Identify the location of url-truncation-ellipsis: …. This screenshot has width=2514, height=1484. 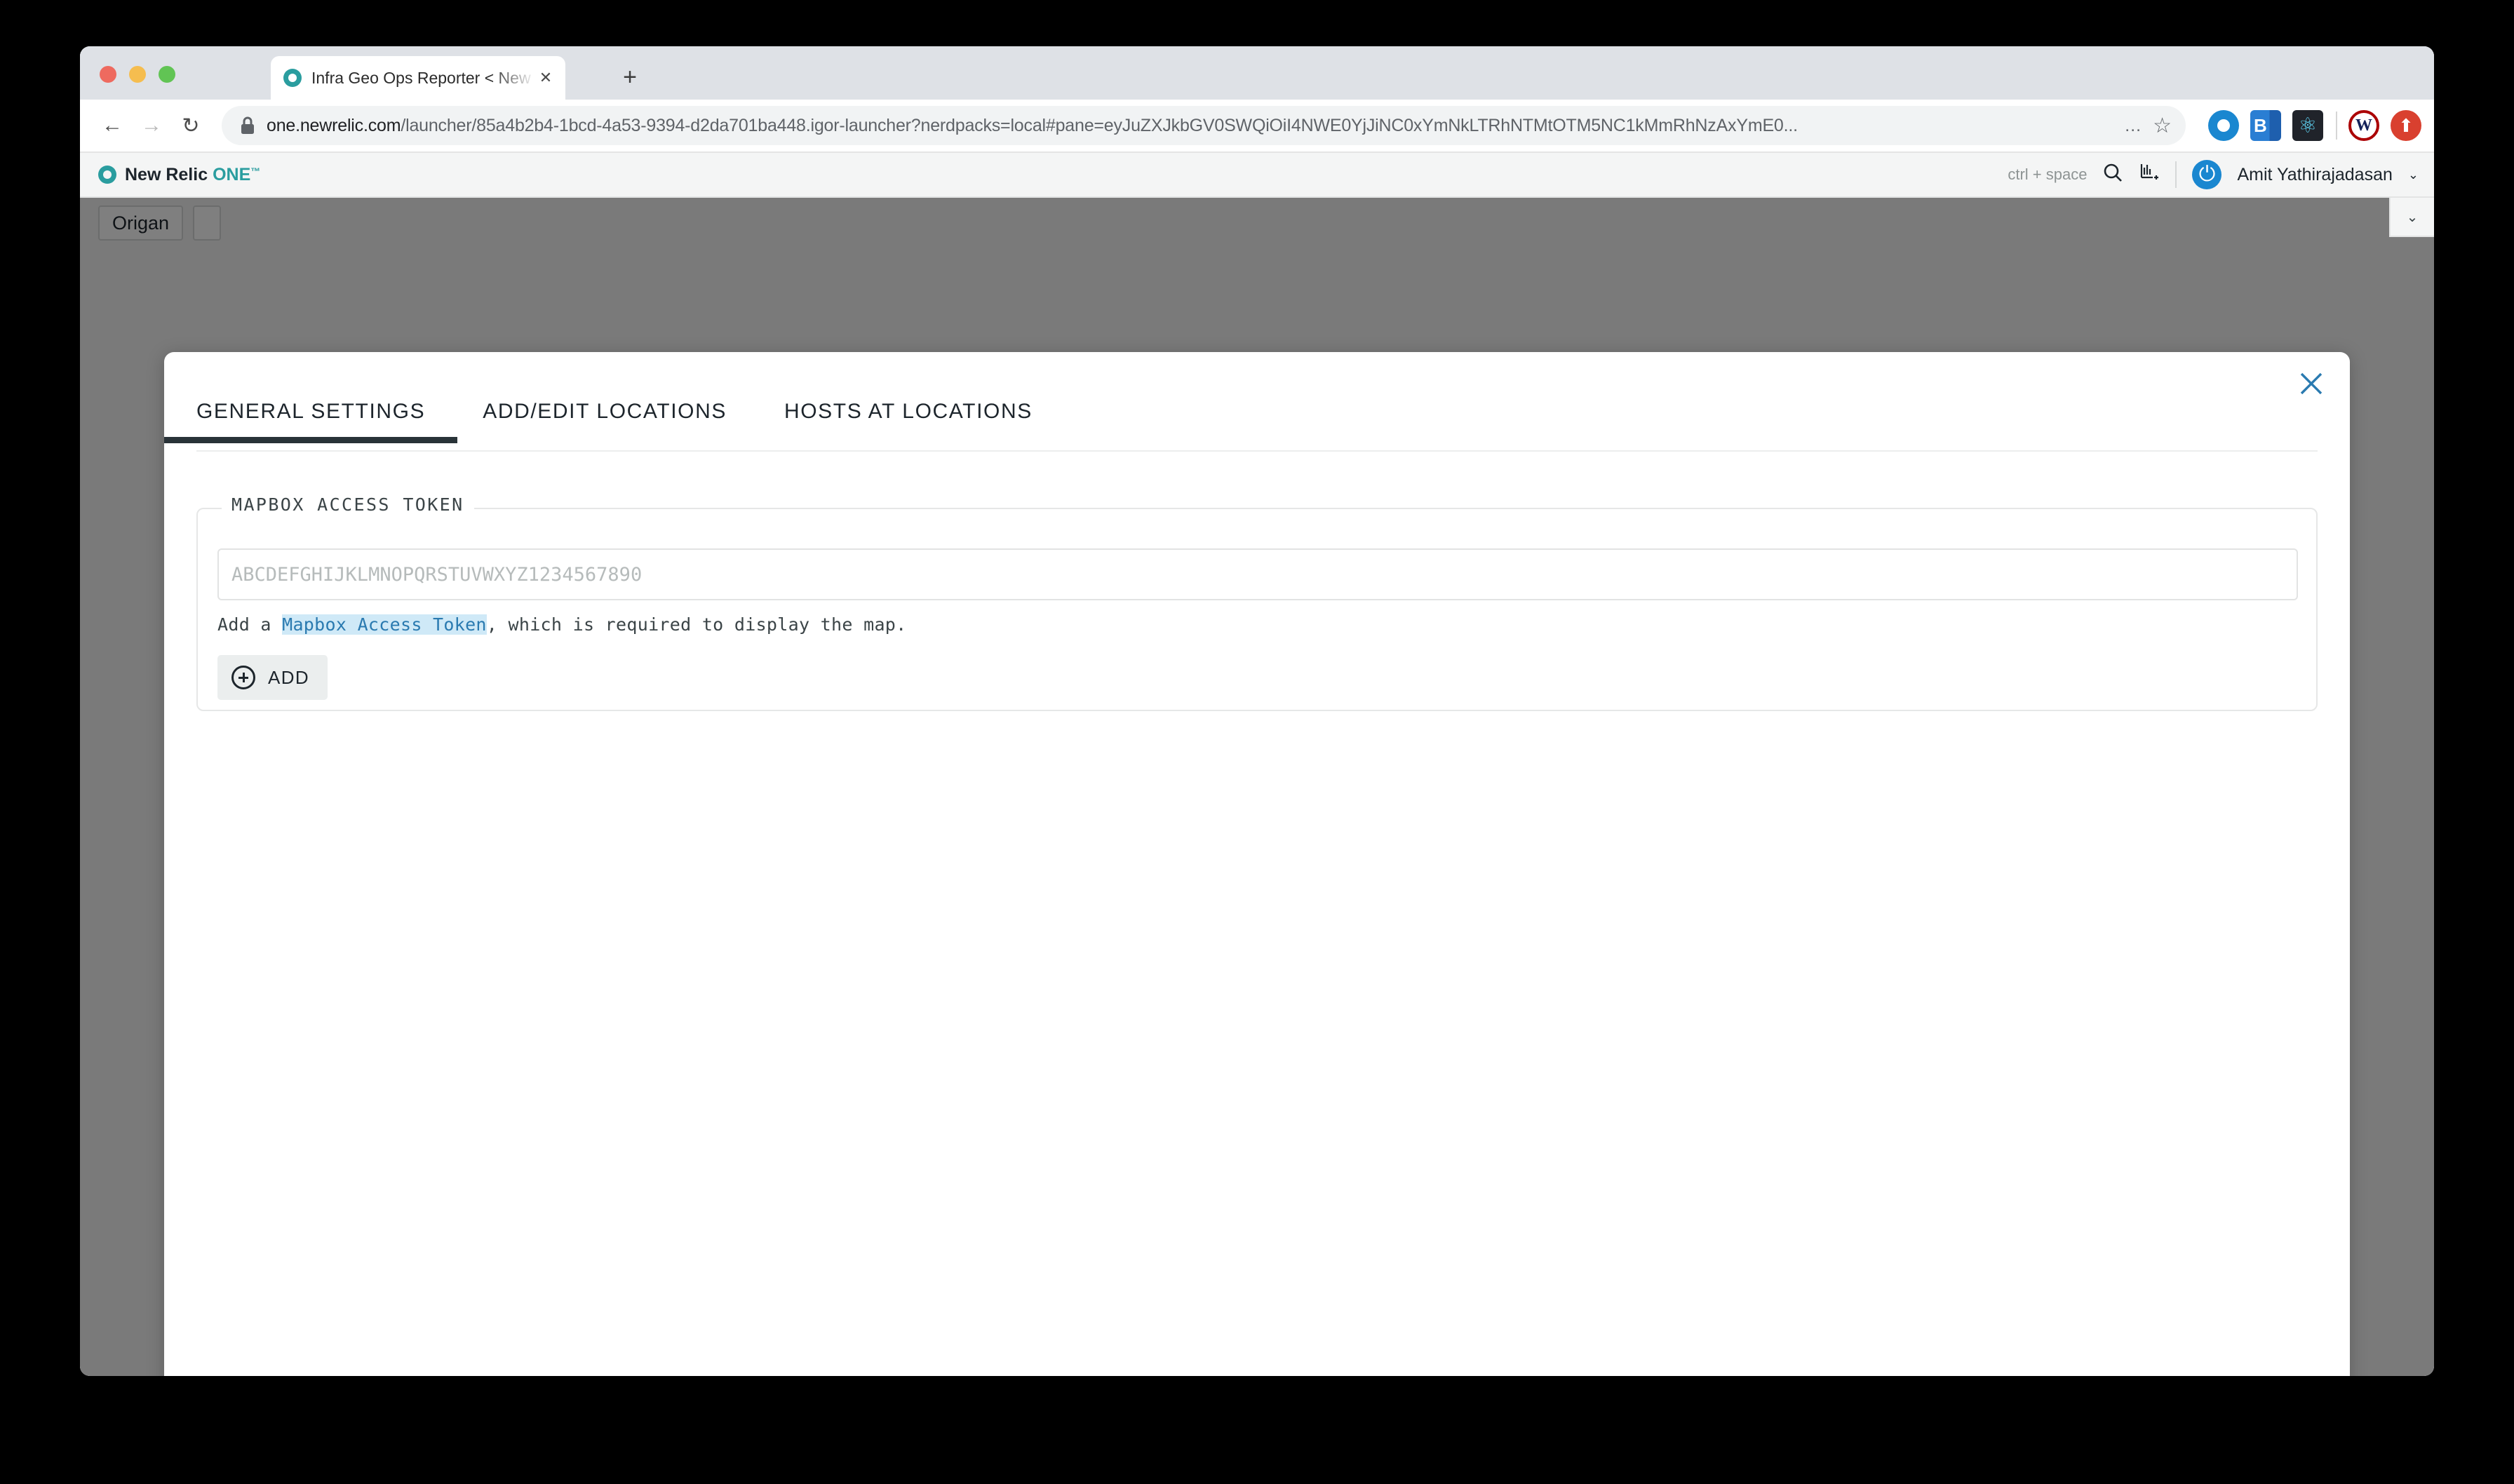
(2134, 125).